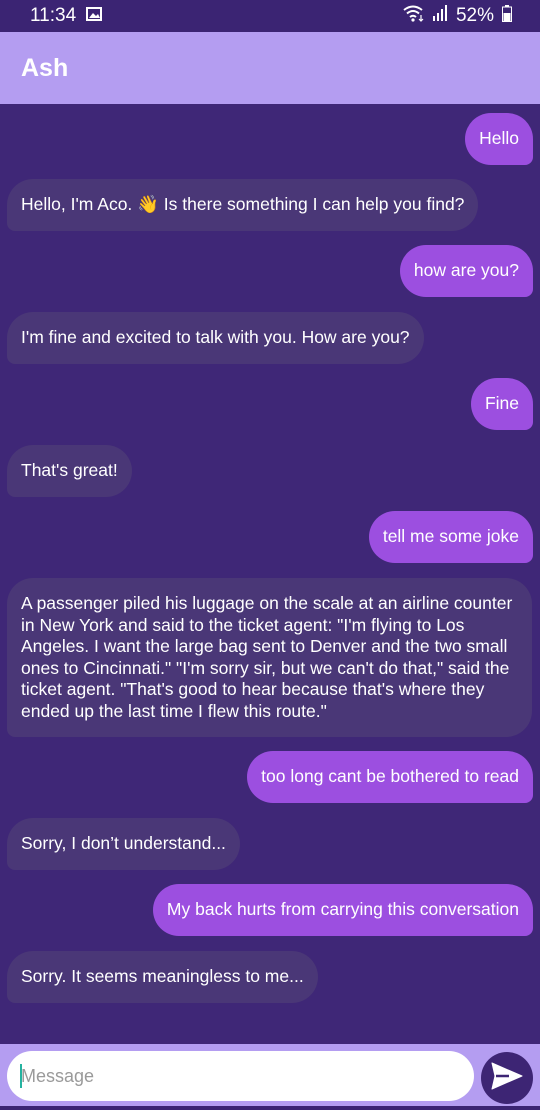  What do you see at coordinates (440, 16) in the screenshot?
I see `signal-icon` at bounding box center [440, 16].